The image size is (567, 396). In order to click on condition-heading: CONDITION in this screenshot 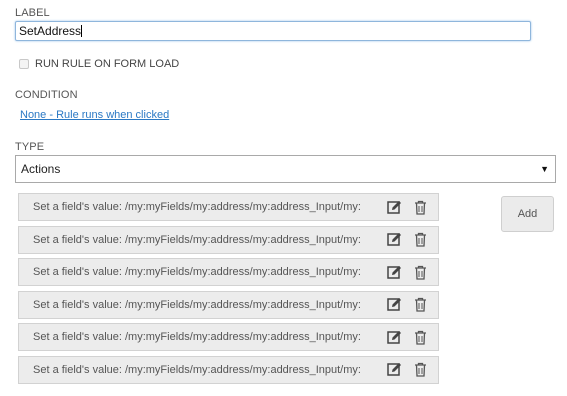, I will do `click(46, 95)`.